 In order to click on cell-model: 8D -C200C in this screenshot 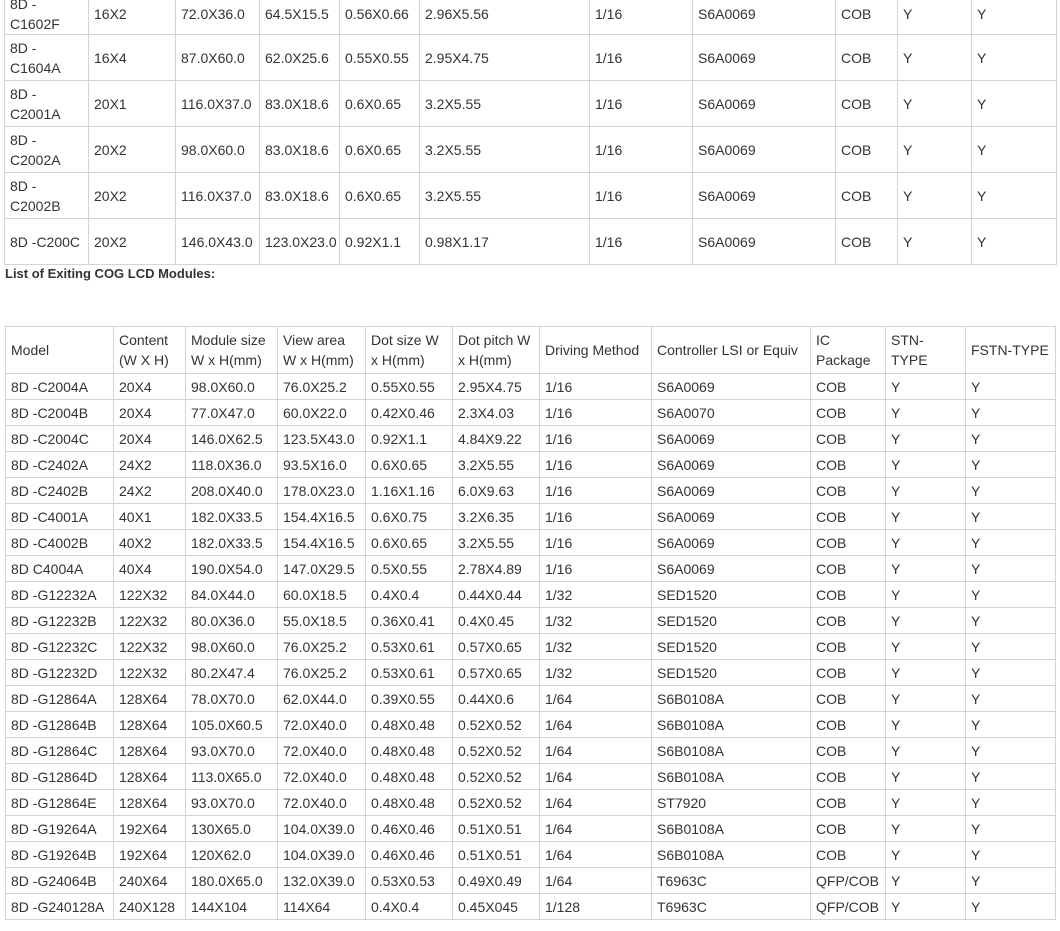, I will do `click(46, 241)`.